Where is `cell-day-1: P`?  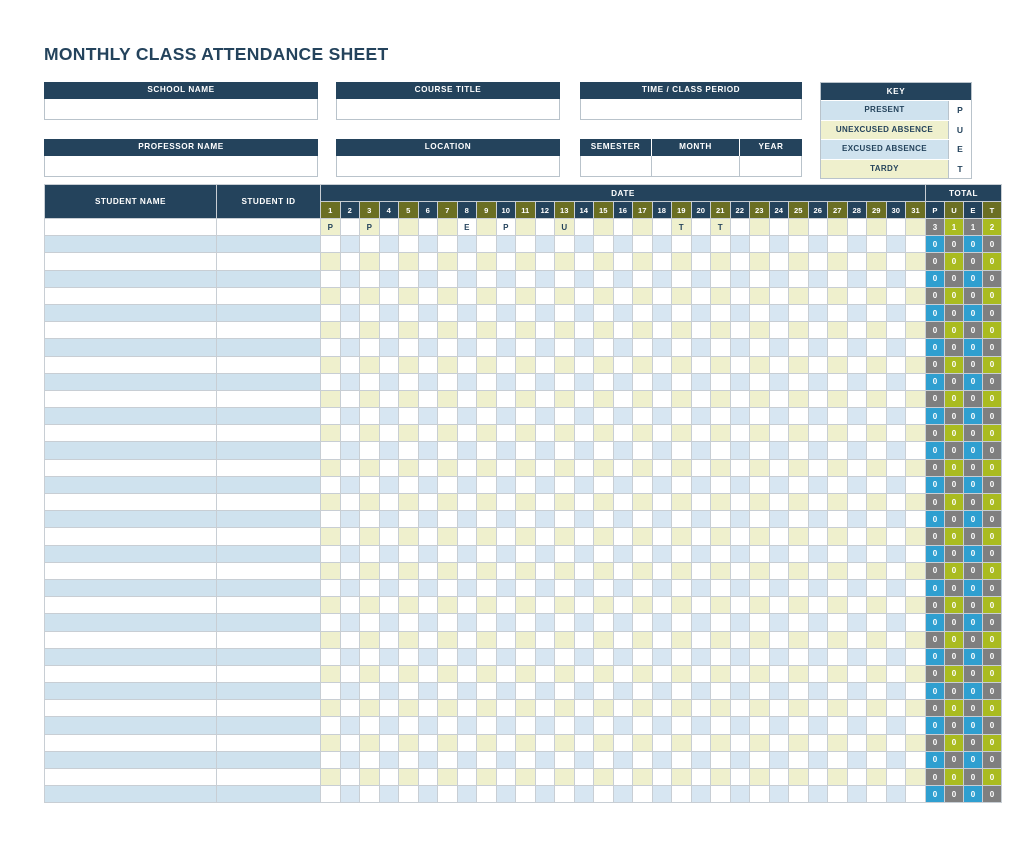
cell-day-1: P is located at coordinates (330, 227).